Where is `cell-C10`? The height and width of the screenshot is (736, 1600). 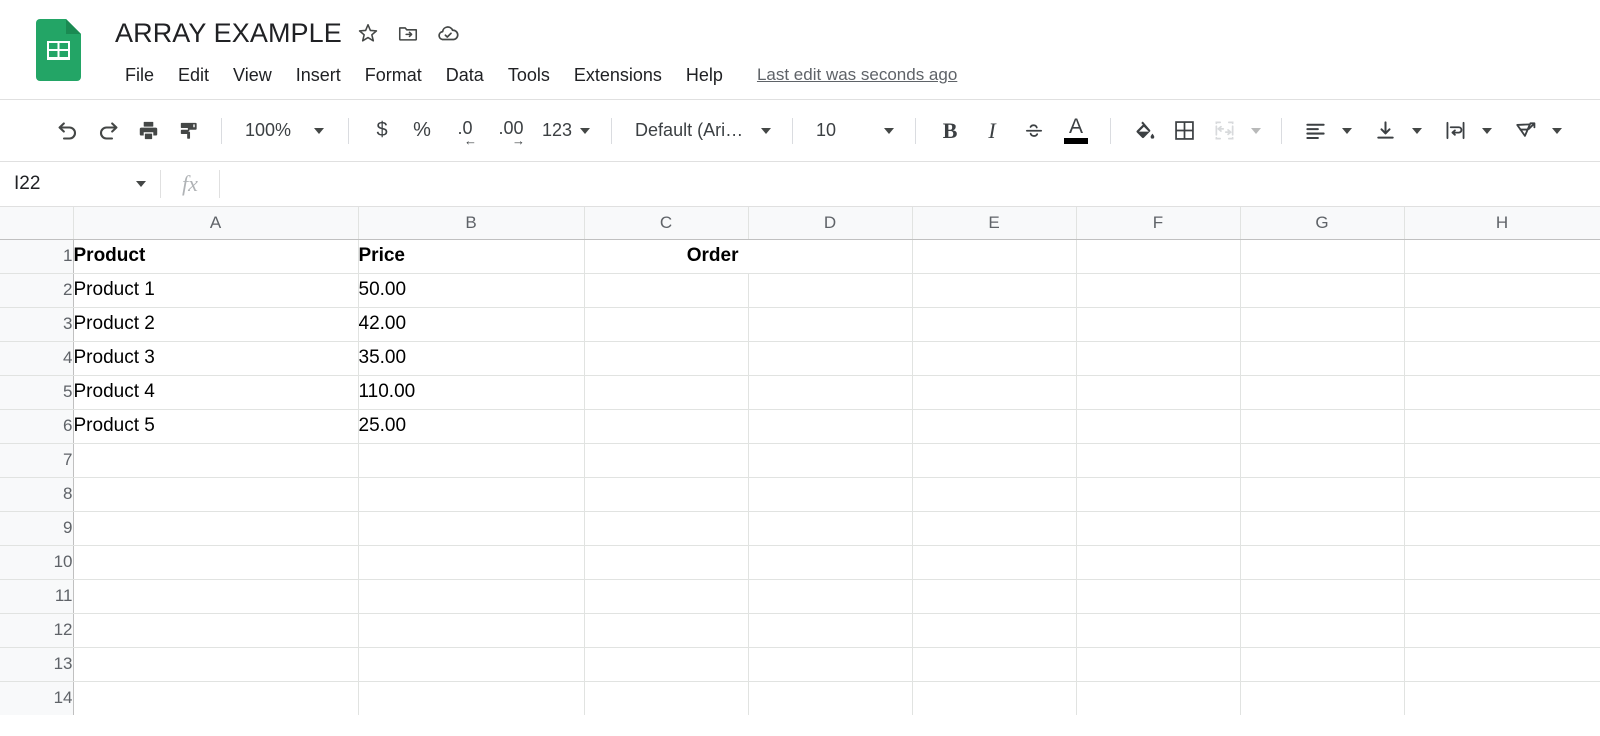
cell-C10 is located at coordinates (666, 562).